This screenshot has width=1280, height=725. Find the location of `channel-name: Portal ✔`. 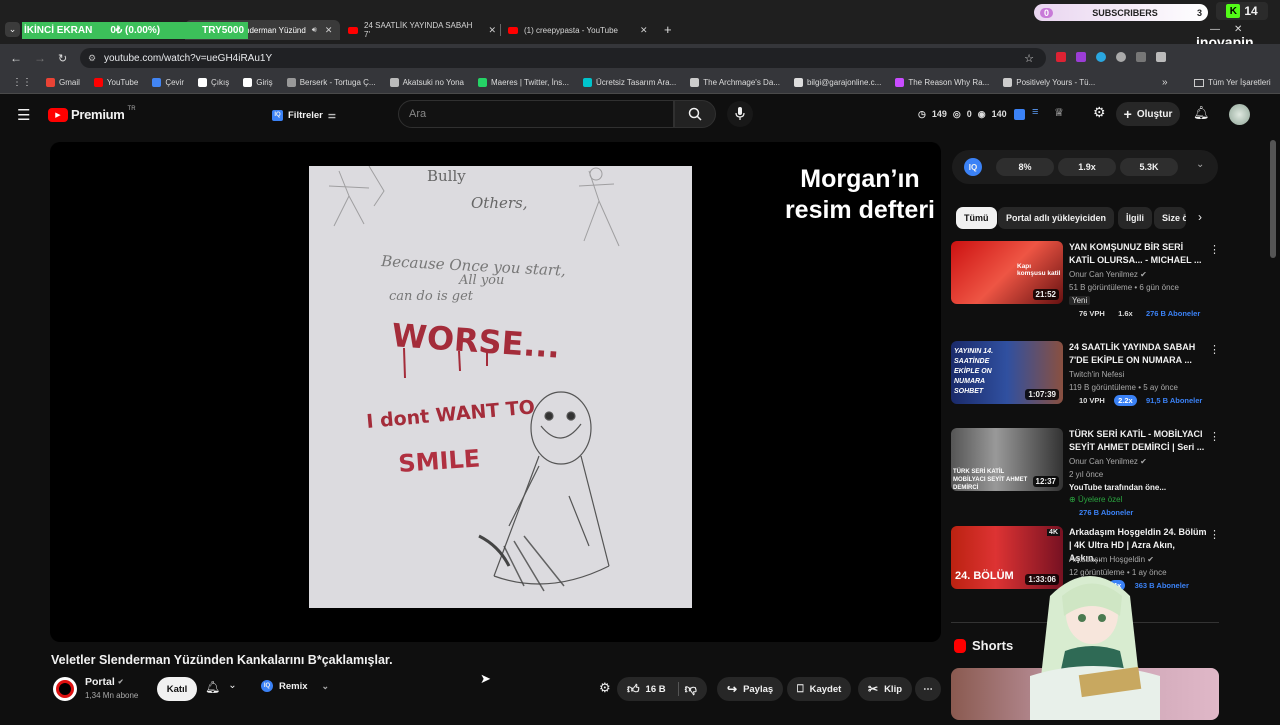

channel-name: Portal ✔ is located at coordinates (104, 682).